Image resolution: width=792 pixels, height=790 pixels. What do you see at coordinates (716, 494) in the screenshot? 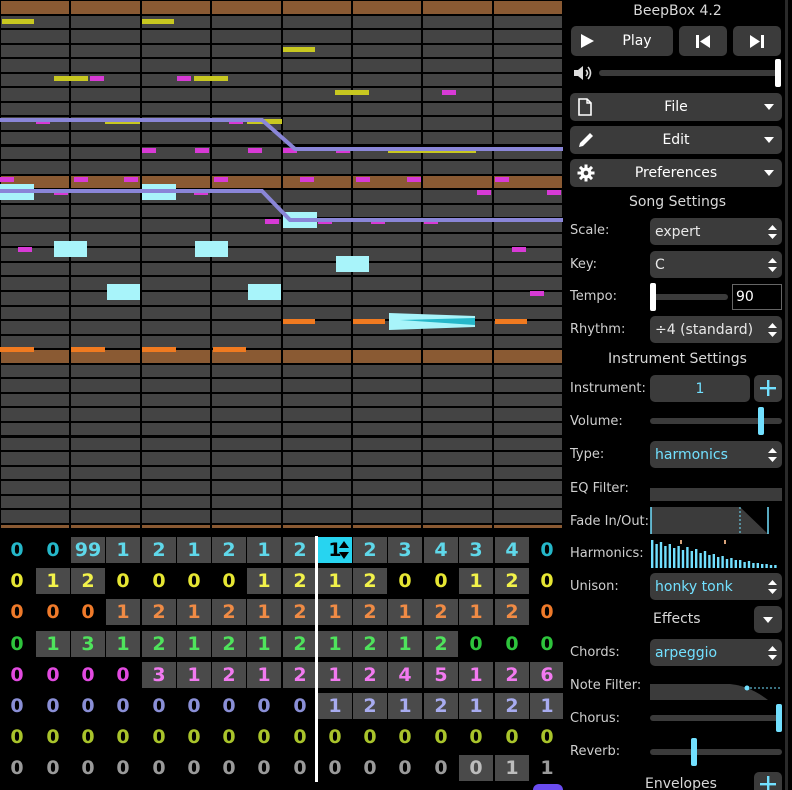
I see `eq-filter-editor` at bounding box center [716, 494].